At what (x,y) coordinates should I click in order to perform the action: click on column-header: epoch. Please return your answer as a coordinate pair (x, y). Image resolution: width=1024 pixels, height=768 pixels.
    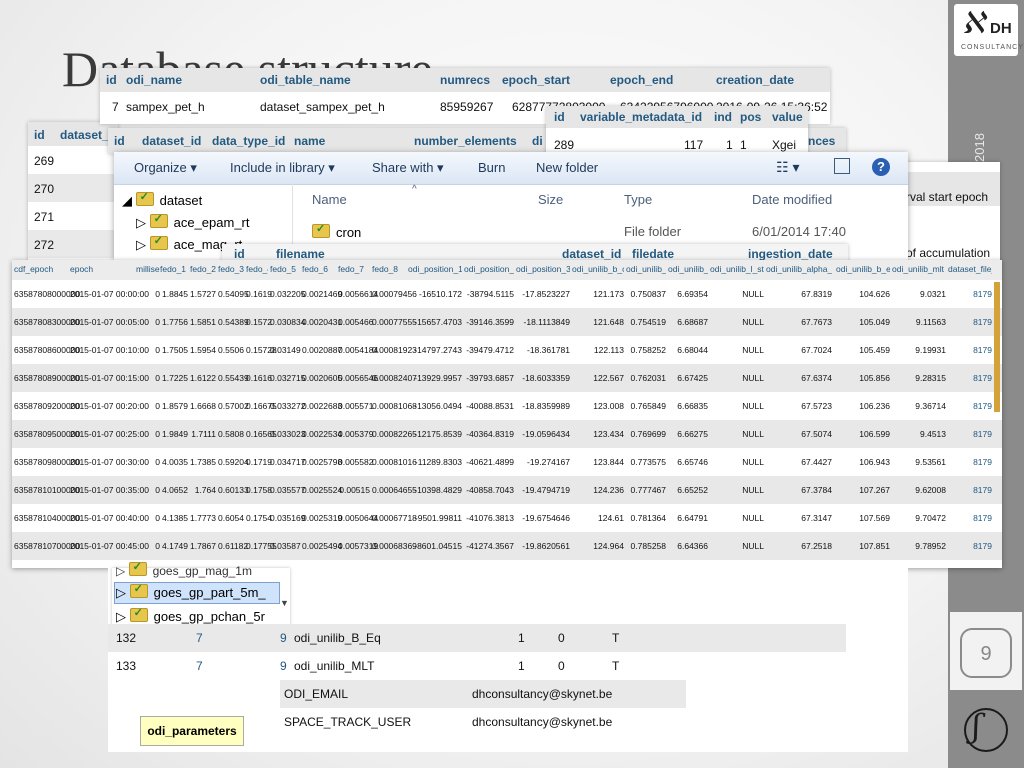
    Looking at the image, I should click on (102, 269).